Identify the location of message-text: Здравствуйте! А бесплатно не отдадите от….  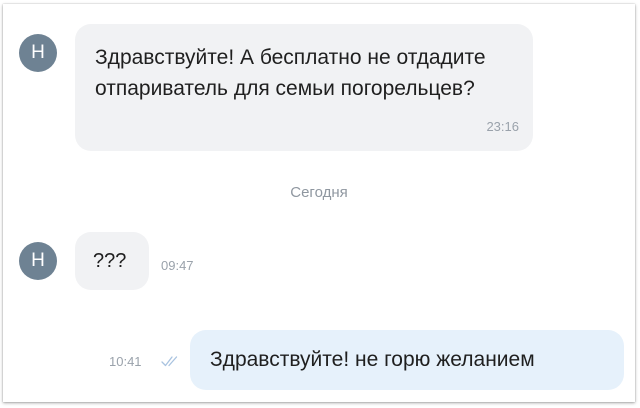
(290, 73).